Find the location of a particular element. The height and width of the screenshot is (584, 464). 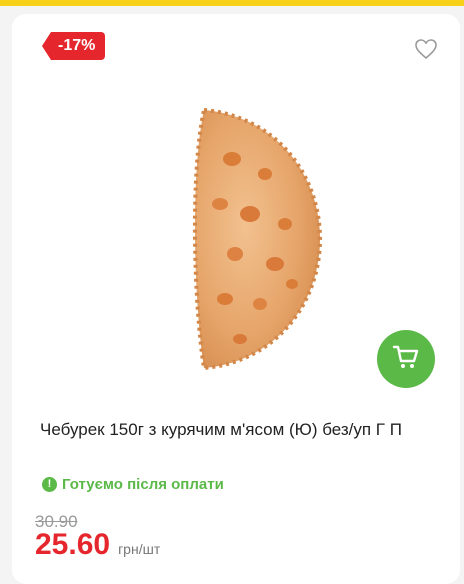

product-image is located at coordinates (255, 239).